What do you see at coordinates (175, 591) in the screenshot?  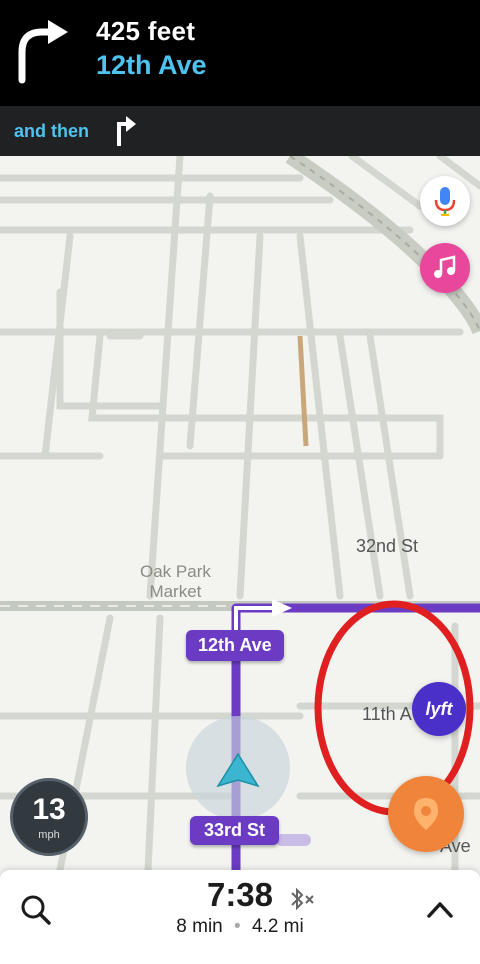 I see `poi-name-line2: Market` at bounding box center [175, 591].